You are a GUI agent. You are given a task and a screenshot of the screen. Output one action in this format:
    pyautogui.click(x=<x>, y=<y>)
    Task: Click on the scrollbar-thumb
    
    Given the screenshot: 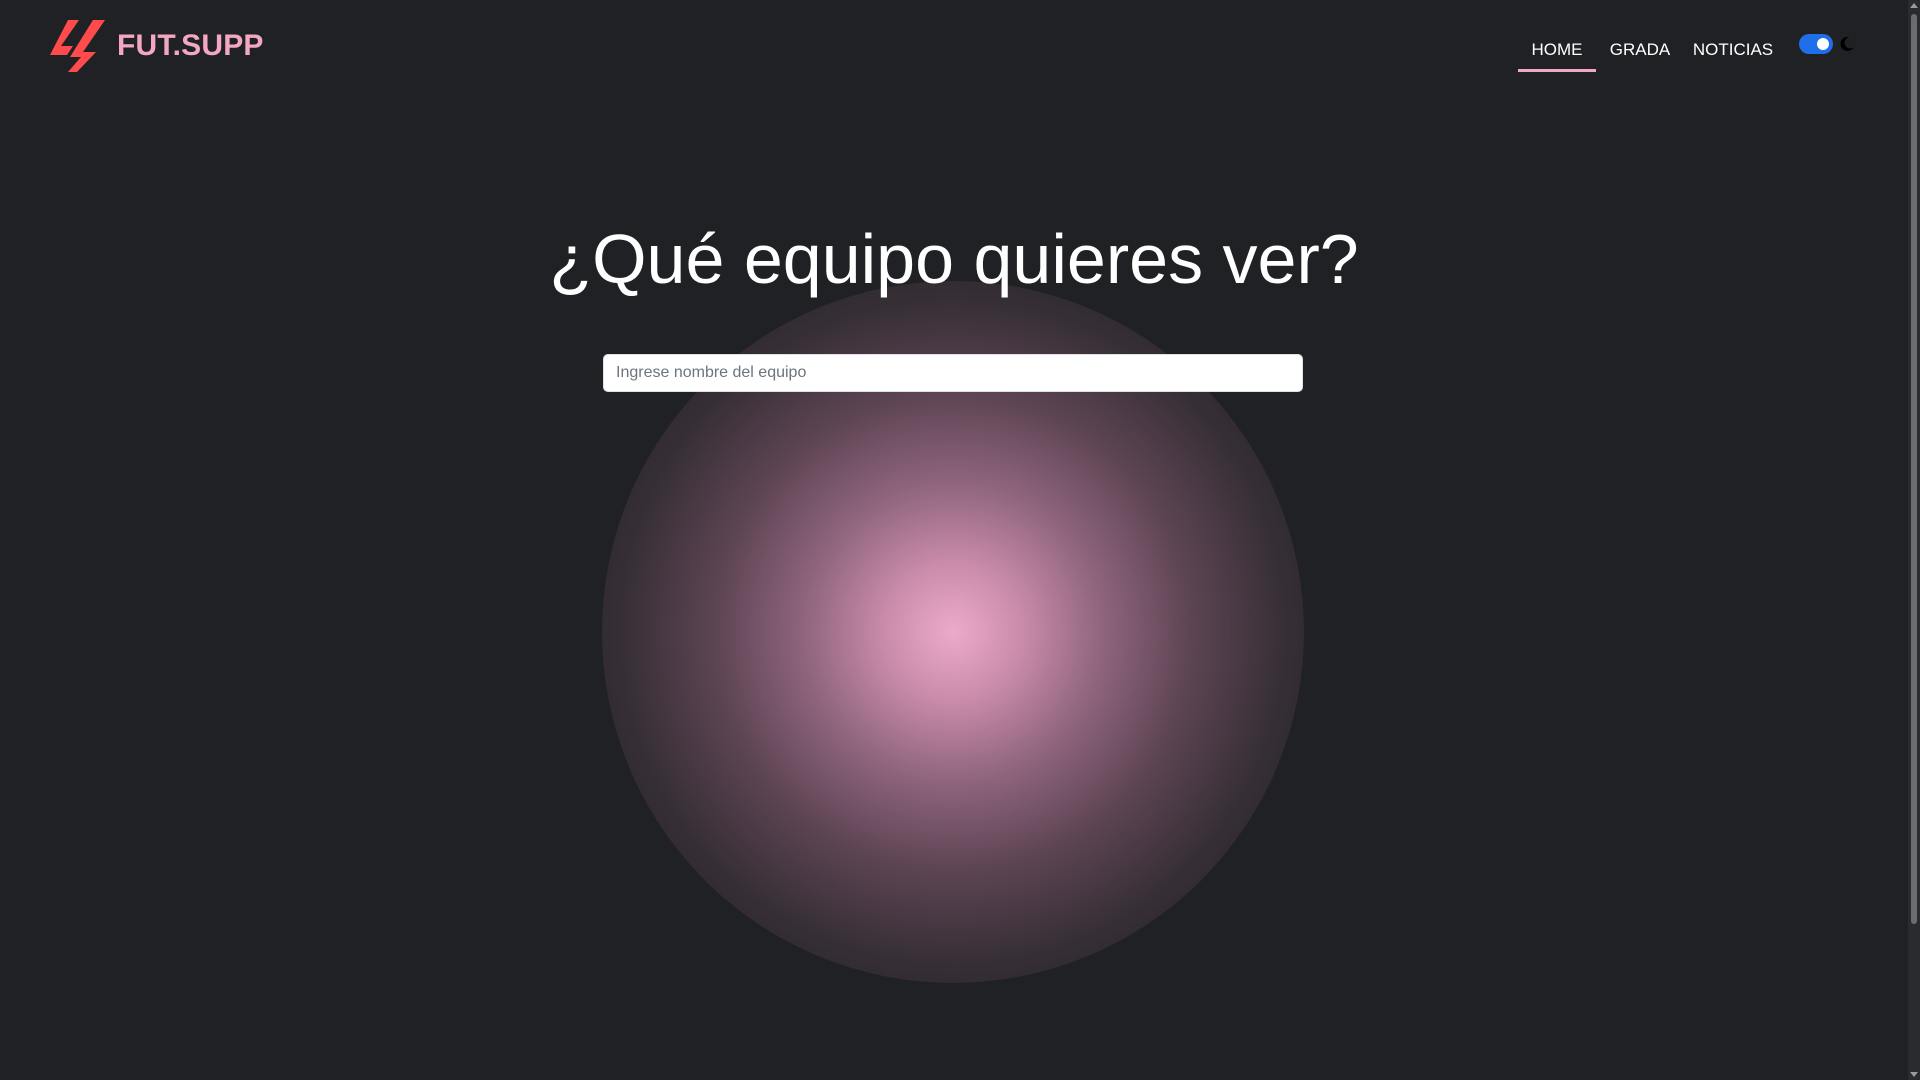 What is the action you would take?
    pyautogui.click(x=1914, y=469)
    